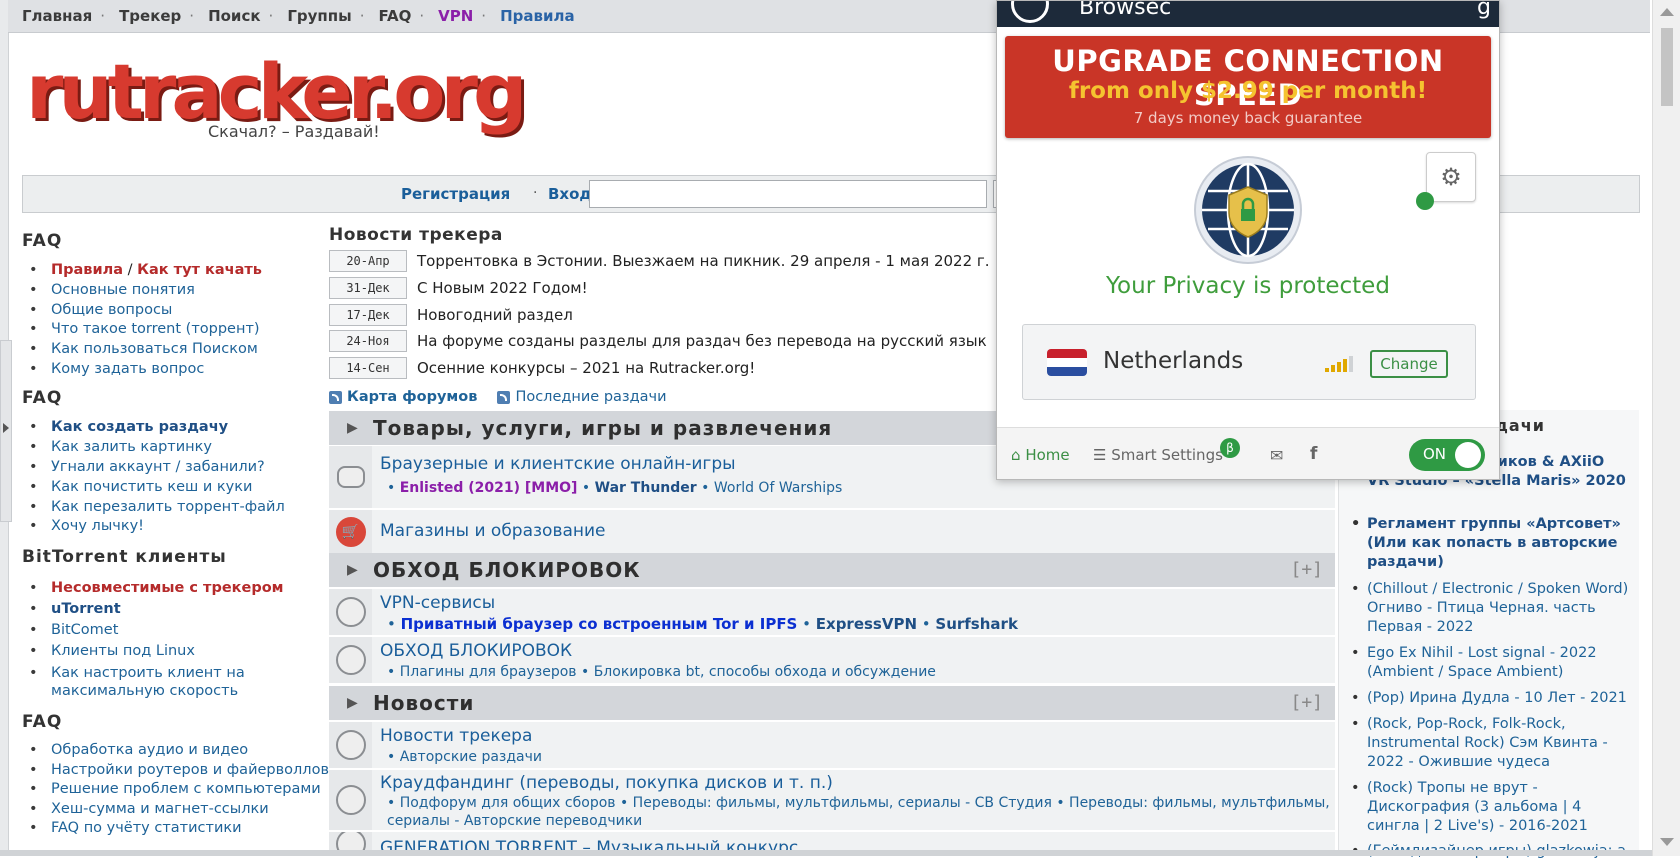 This screenshot has width=1680, height=861. Describe the element at coordinates (448, 16) in the screenshot. I see `nav-vpn: VPN` at that location.